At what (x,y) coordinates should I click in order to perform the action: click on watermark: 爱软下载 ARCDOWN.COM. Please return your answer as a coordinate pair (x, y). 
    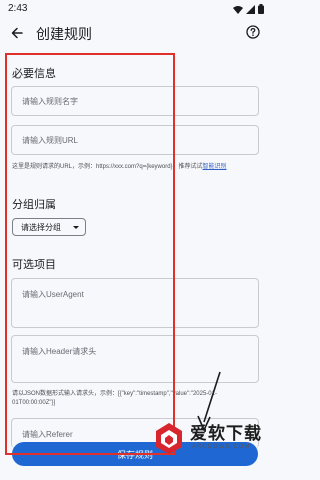
    Looking at the image, I should click on (212, 439).